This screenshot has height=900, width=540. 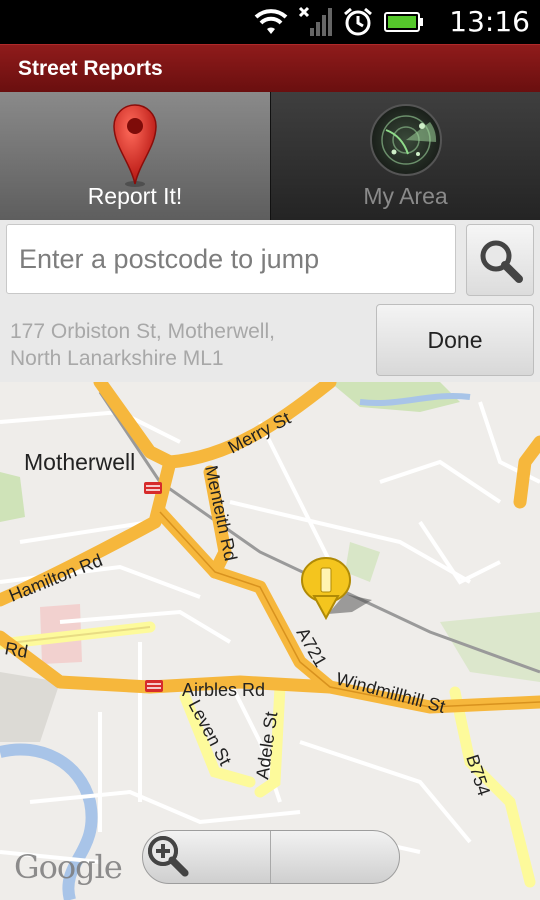 I want to click on app-title: Street Reports, so click(x=90, y=68).